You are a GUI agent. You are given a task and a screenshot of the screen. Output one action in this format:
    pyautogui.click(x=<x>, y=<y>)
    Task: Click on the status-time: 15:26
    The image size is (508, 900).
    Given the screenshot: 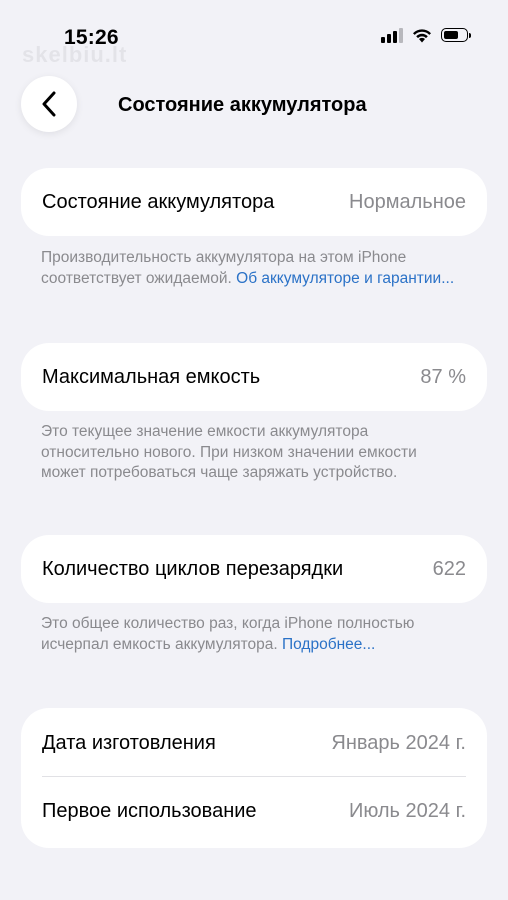 What is the action you would take?
    pyautogui.click(x=91, y=37)
    